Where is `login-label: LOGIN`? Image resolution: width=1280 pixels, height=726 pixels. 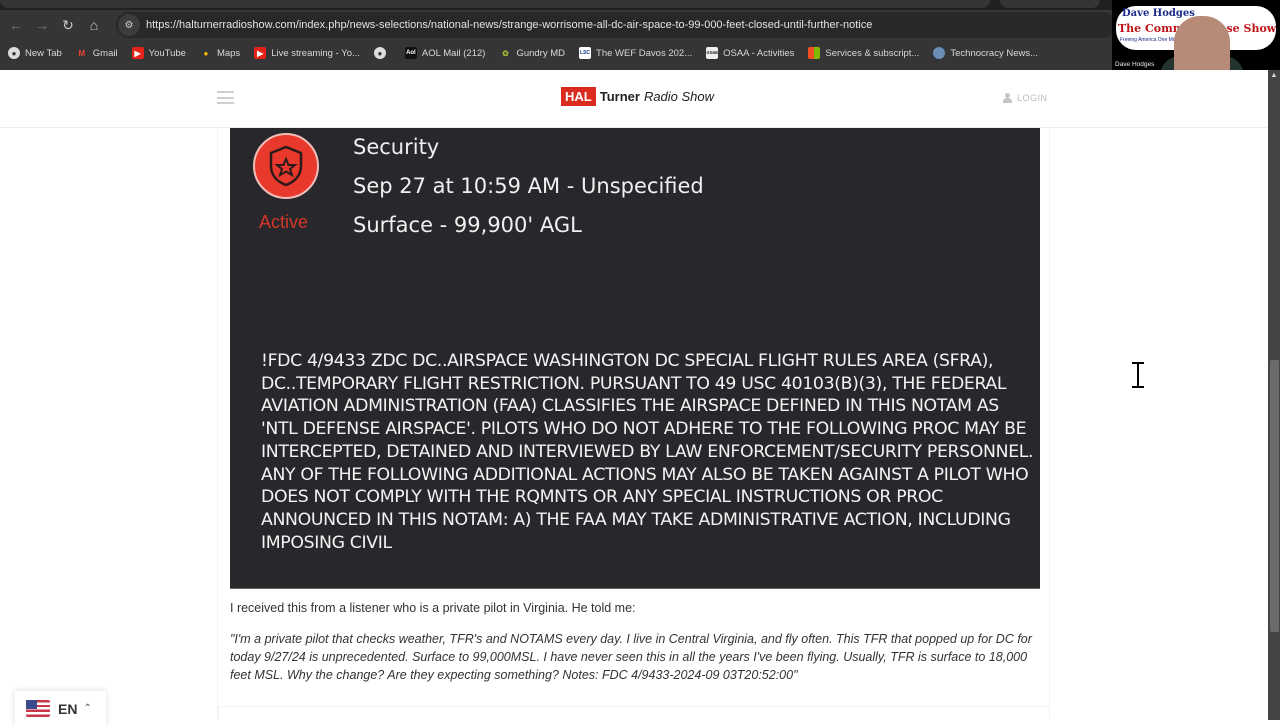 login-label: LOGIN is located at coordinates (1032, 98).